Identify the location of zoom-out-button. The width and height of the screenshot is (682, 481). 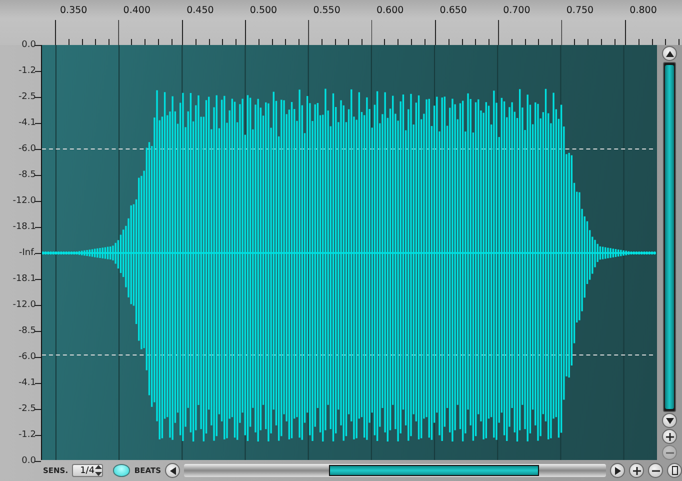
(655, 470).